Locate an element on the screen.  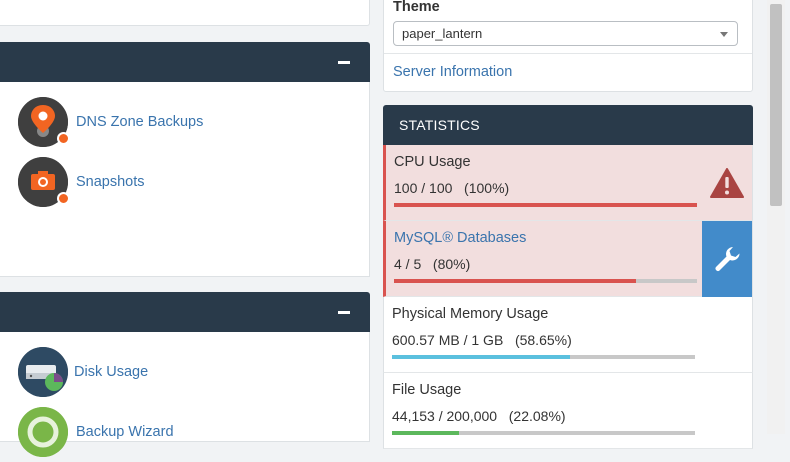
app-item-dns-zone-backups: DNS Zone Backups is located at coordinates (110, 122).